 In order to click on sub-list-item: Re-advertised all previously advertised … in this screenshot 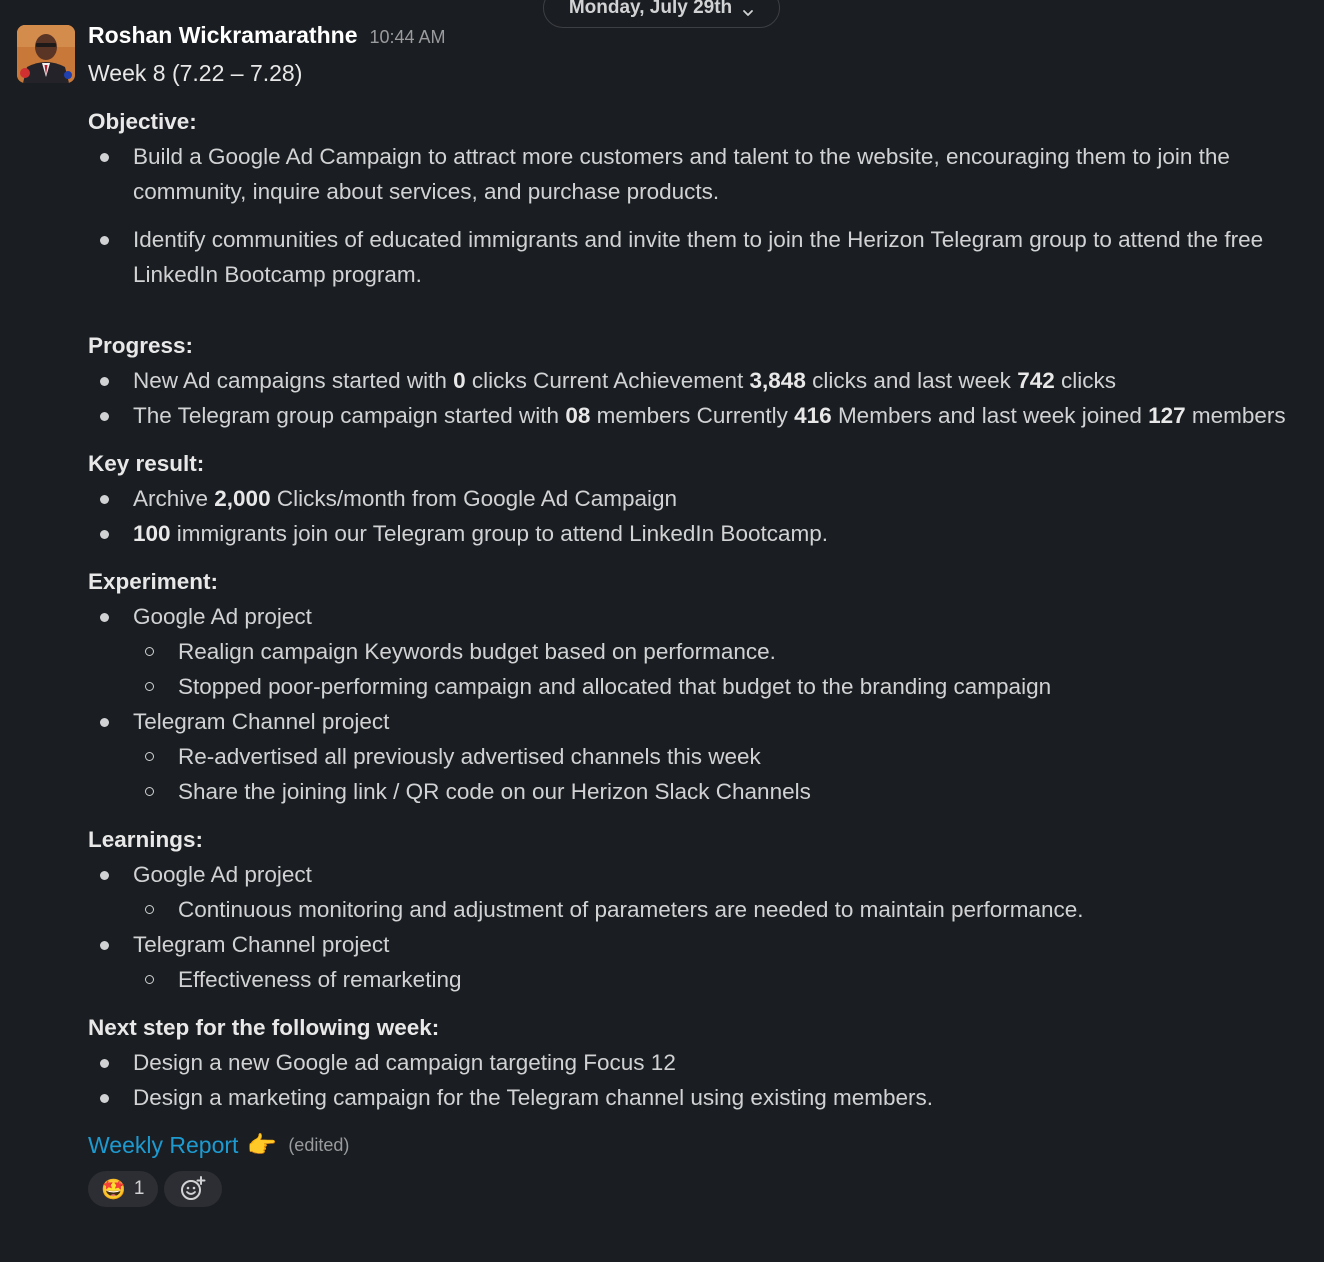, I will do `click(720, 756)`.